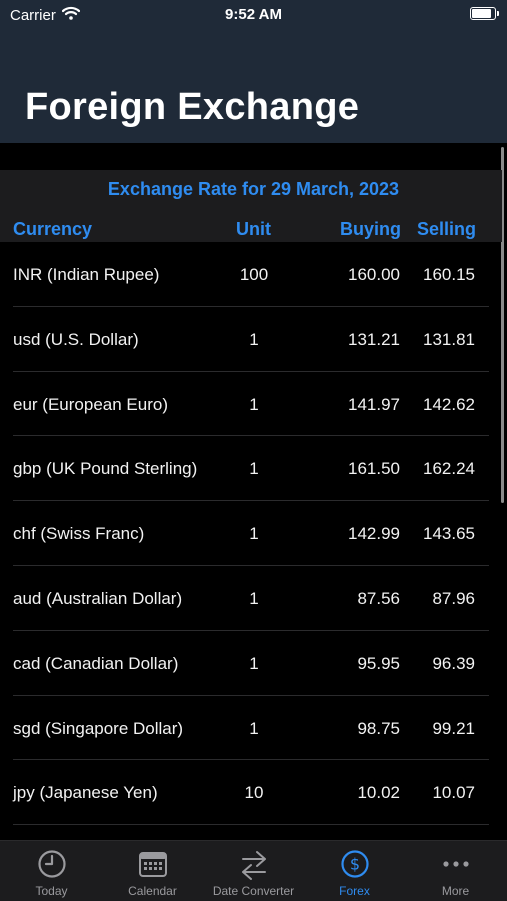 Image resolution: width=507 pixels, height=901 pixels. I want to click on table-row: chf (Swiss Franc) 1 142.99 143.65, so click(251, 533).